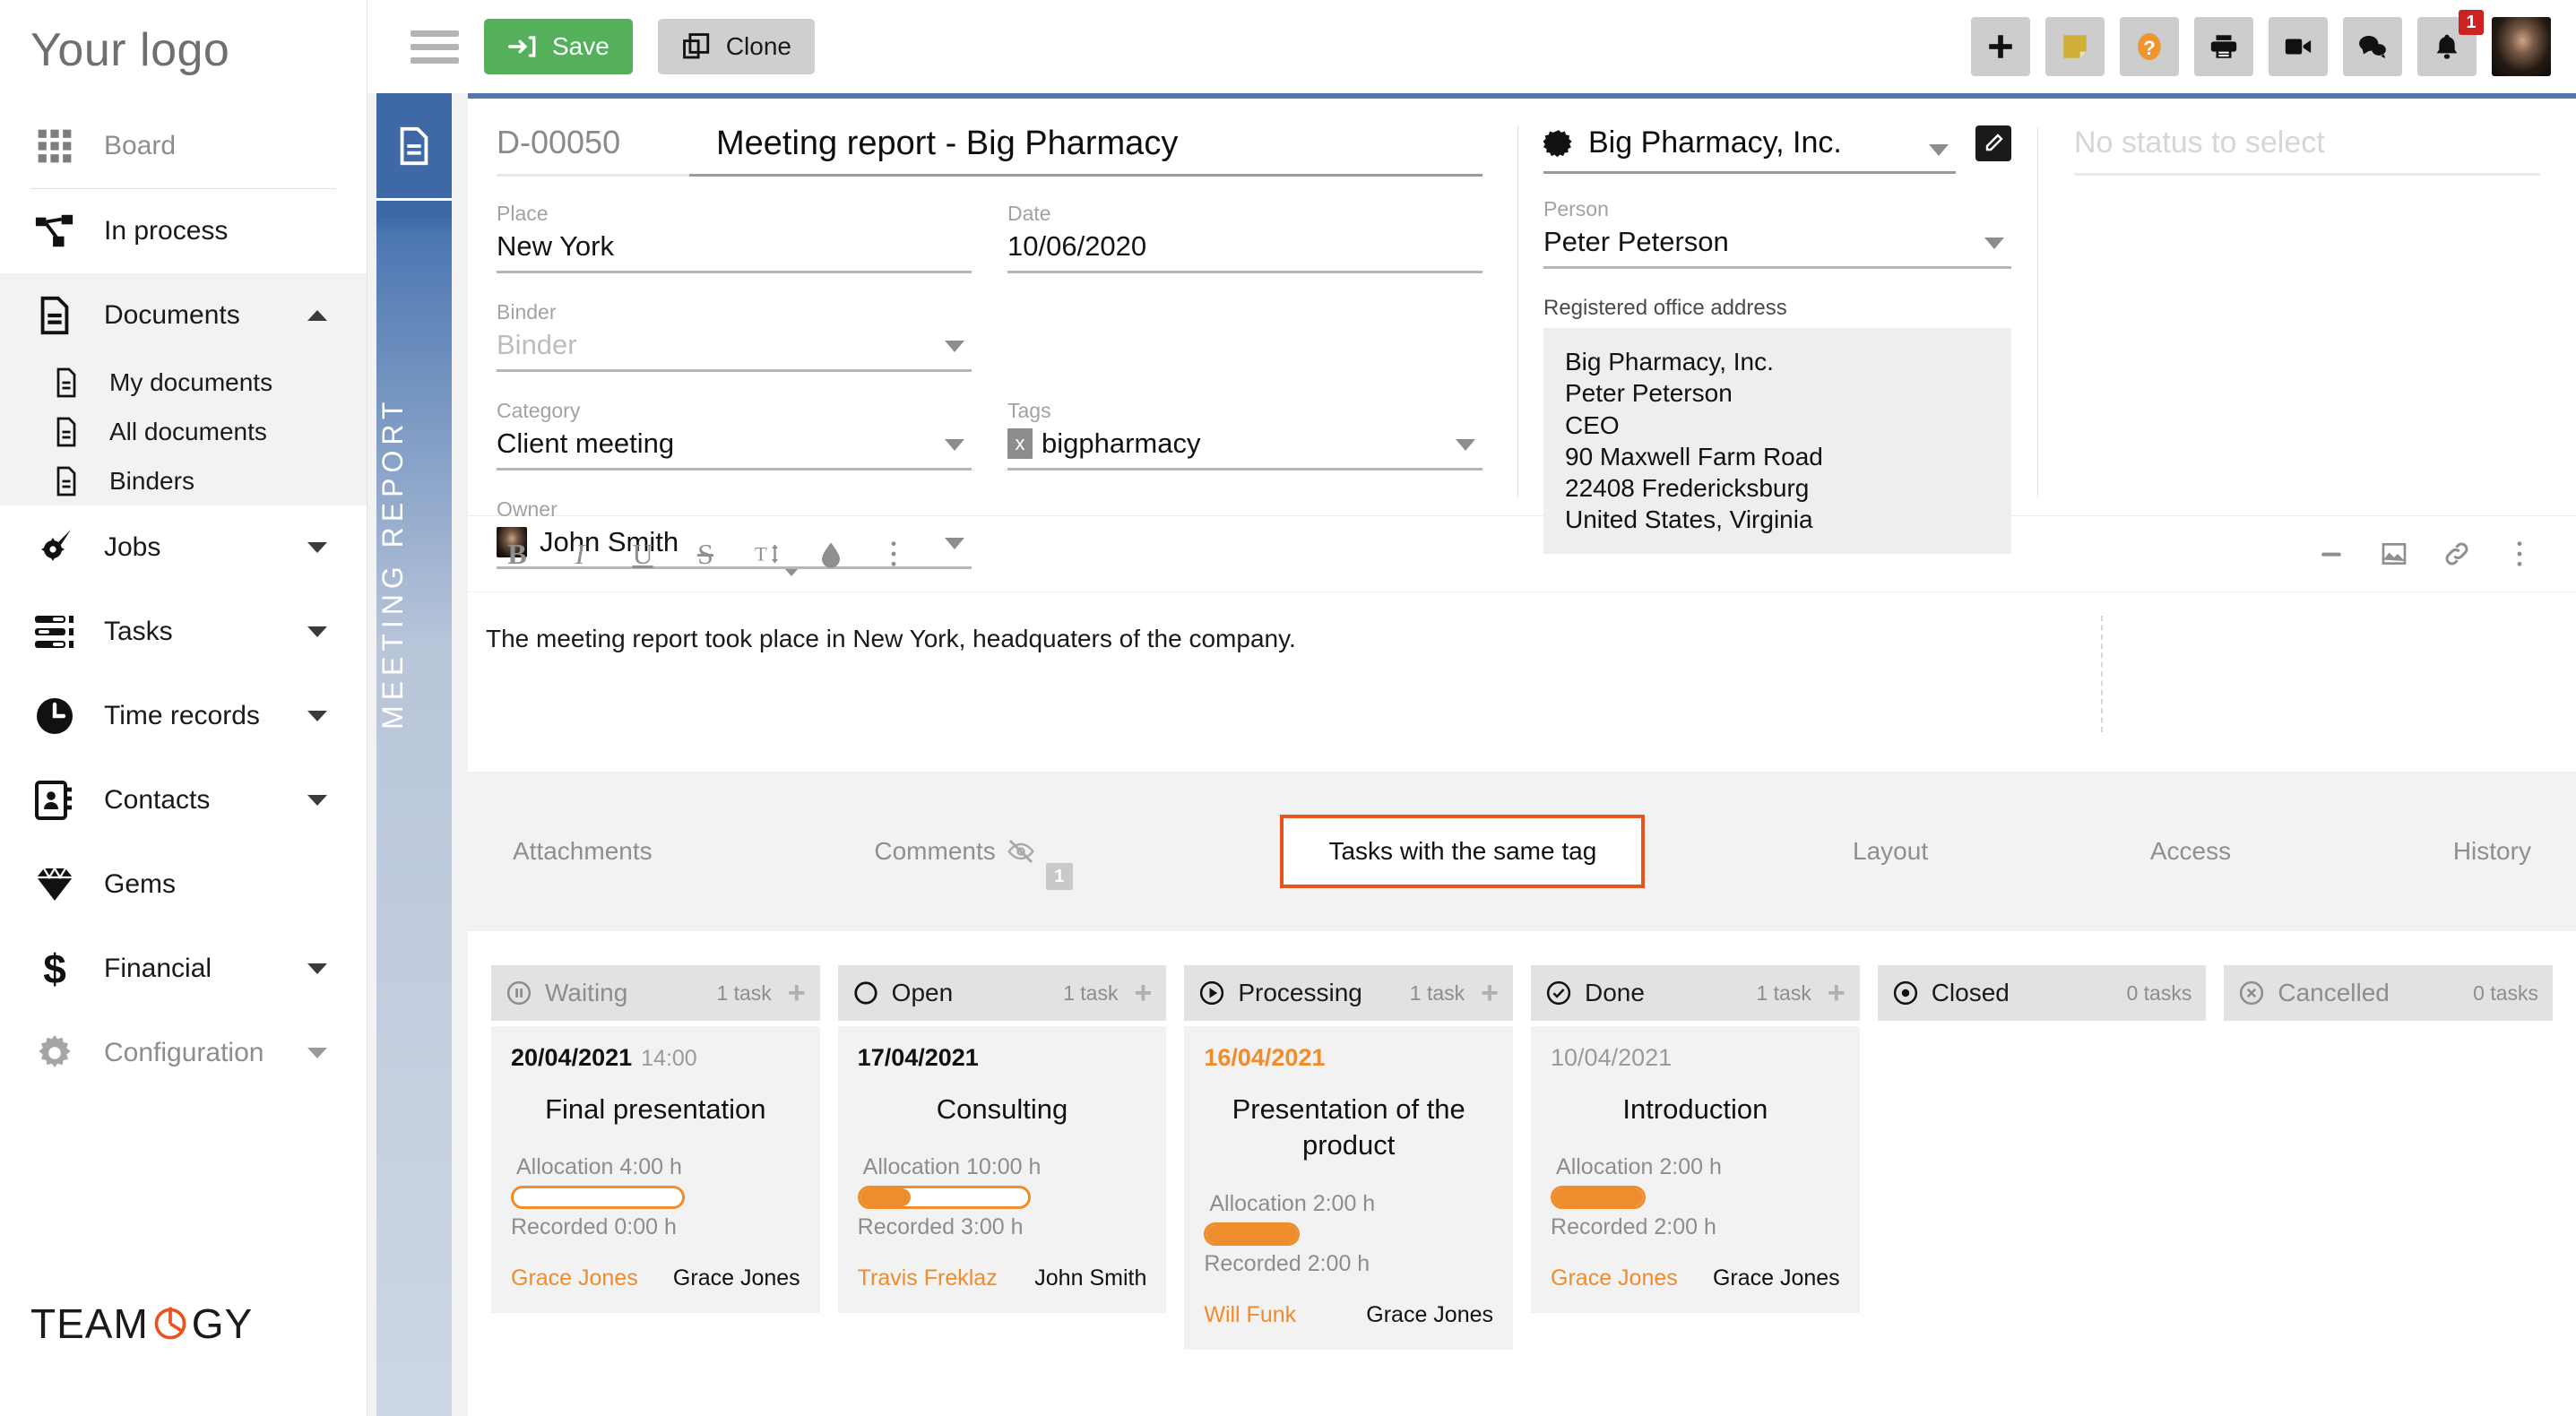 The image size is (2576, 1416). What do you see at coordinates (2389, 993) in the screenshot?
I see `kanban-column-header: Cancelled 0 tasks` at bounding box center [2389, 993].